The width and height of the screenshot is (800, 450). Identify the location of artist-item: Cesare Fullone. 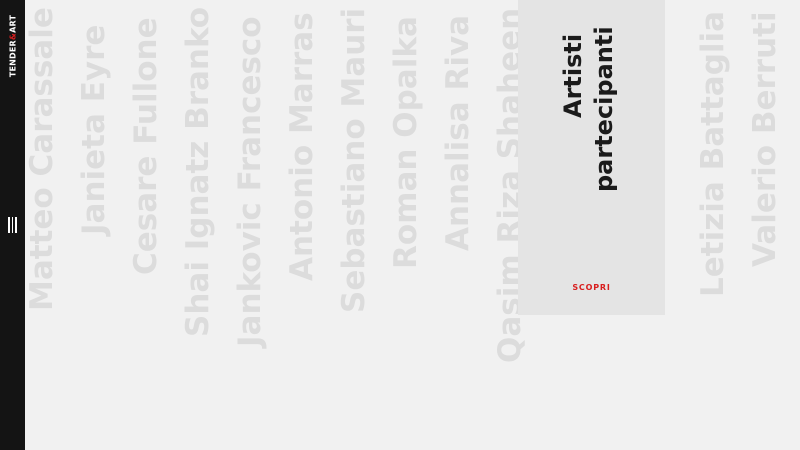
(146, 228).